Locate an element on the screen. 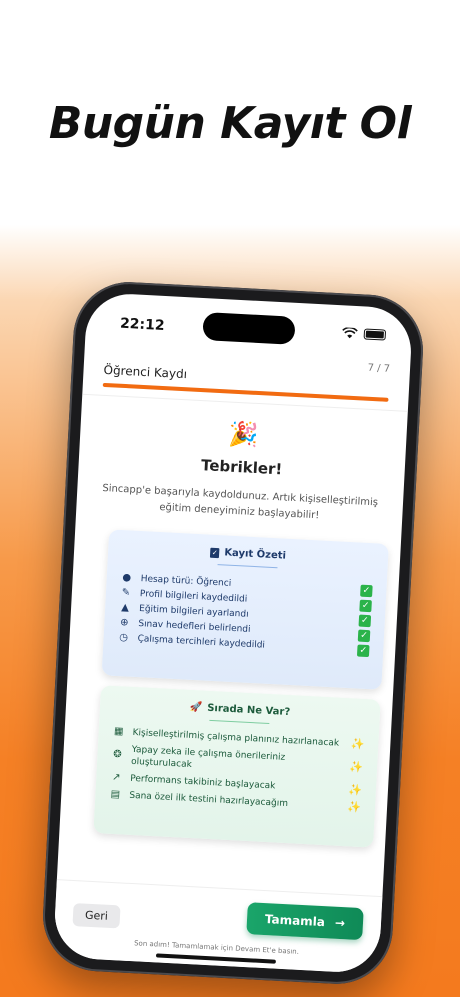 Image resolution: width=460 pixels, height=997 pixels. step-counter: 7 / 7 is located at coordinates (379, 368).